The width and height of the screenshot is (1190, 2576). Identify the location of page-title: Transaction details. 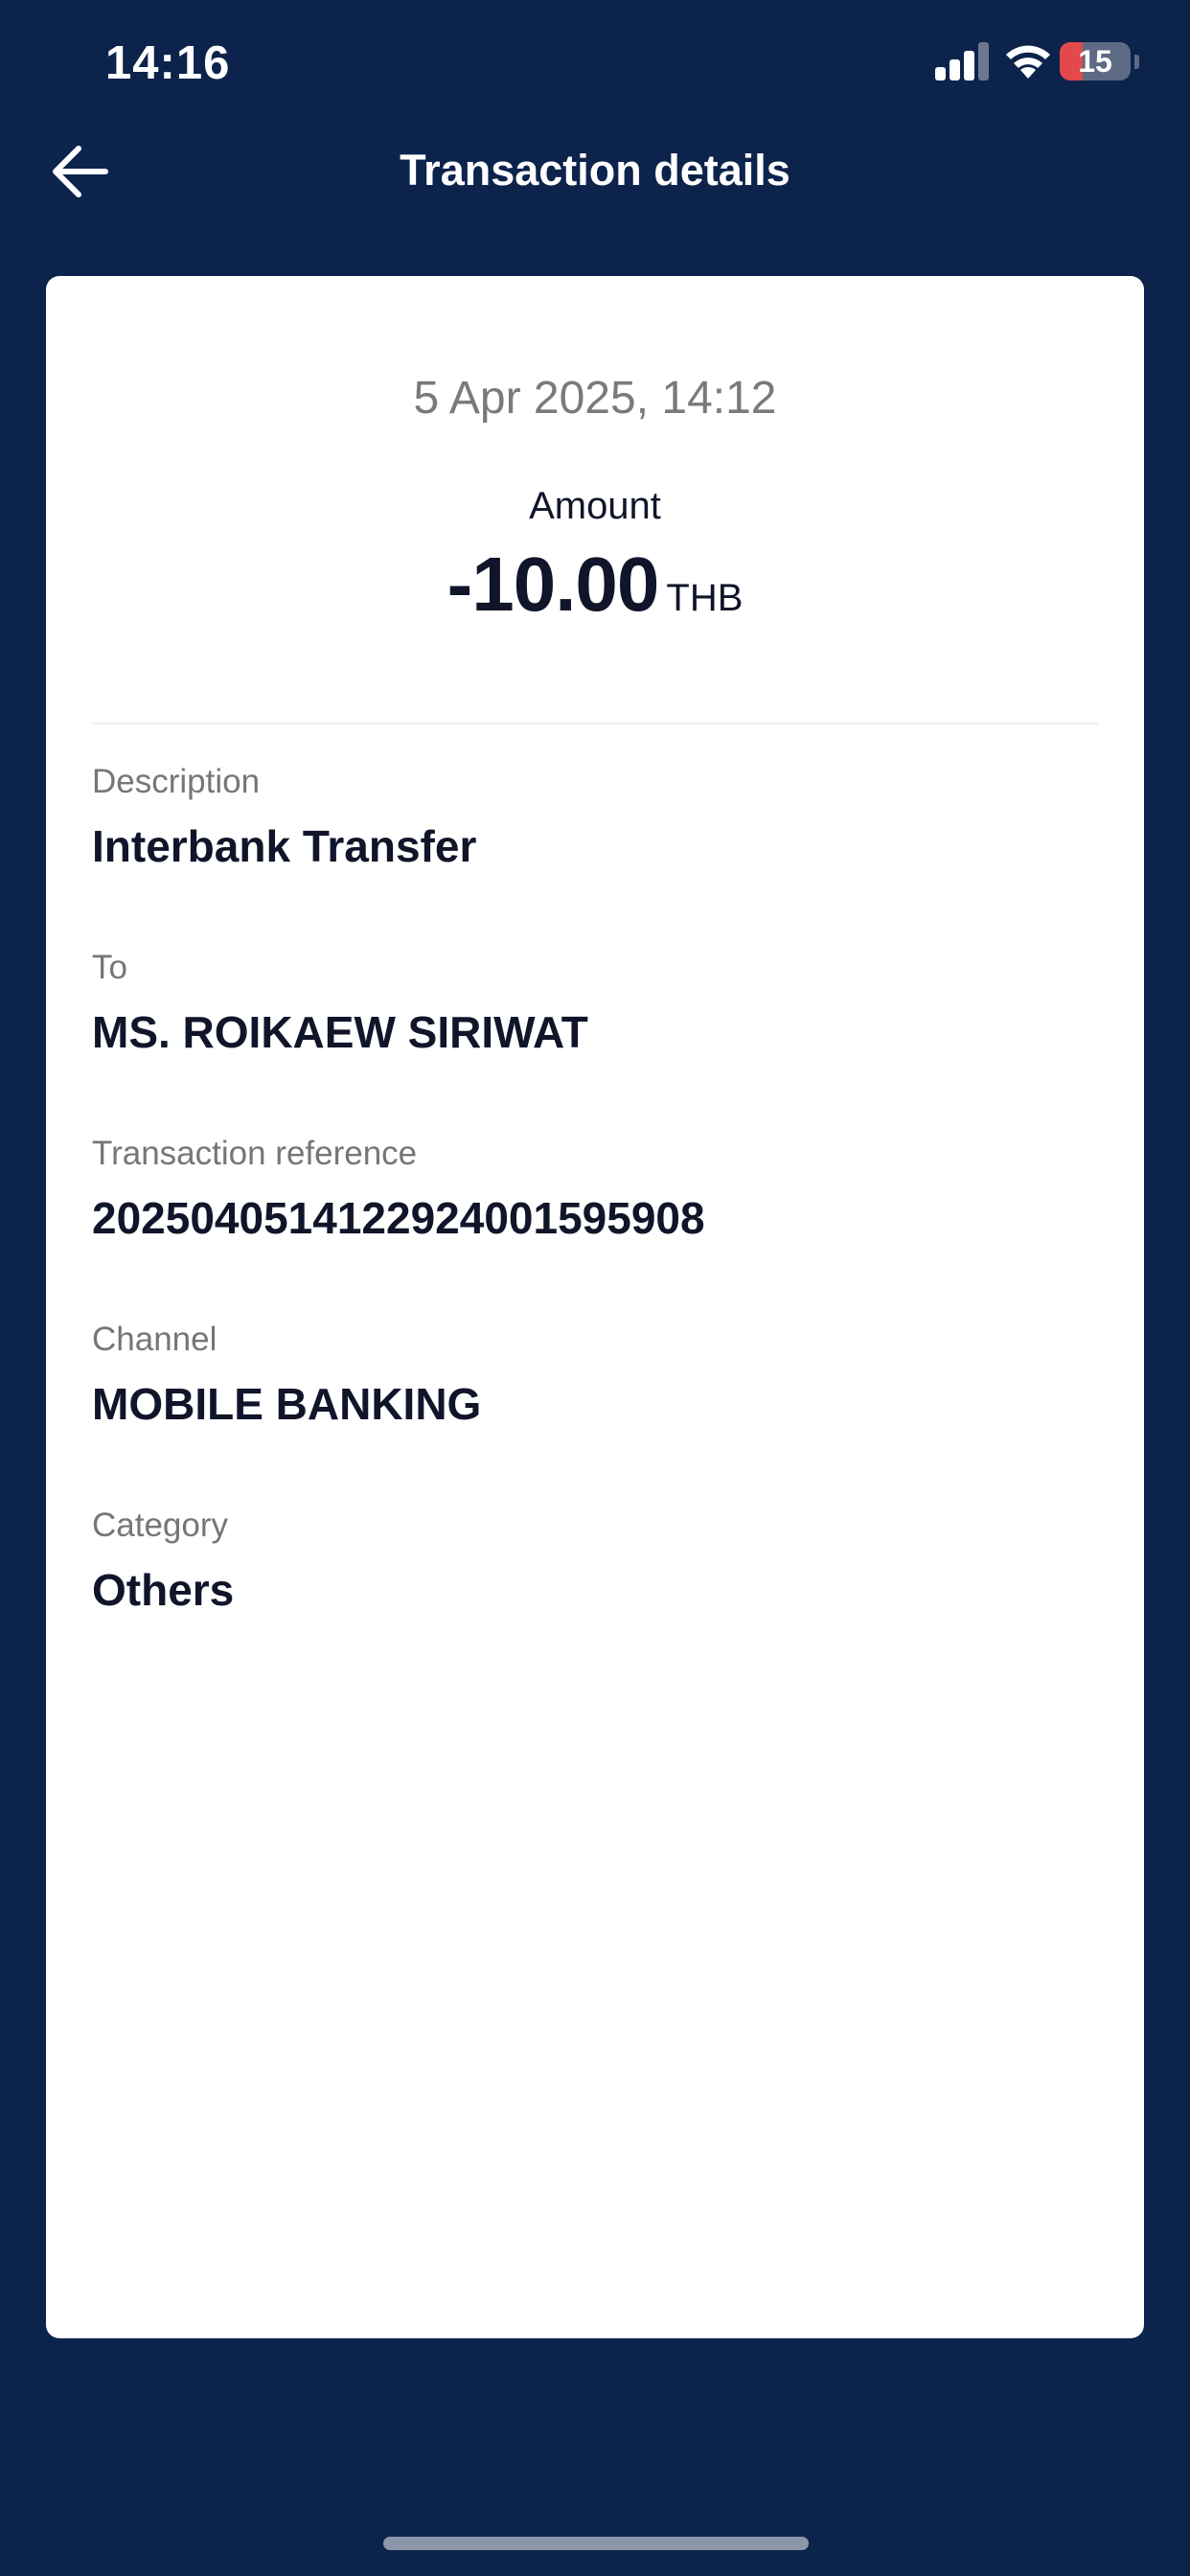
(595, 170).